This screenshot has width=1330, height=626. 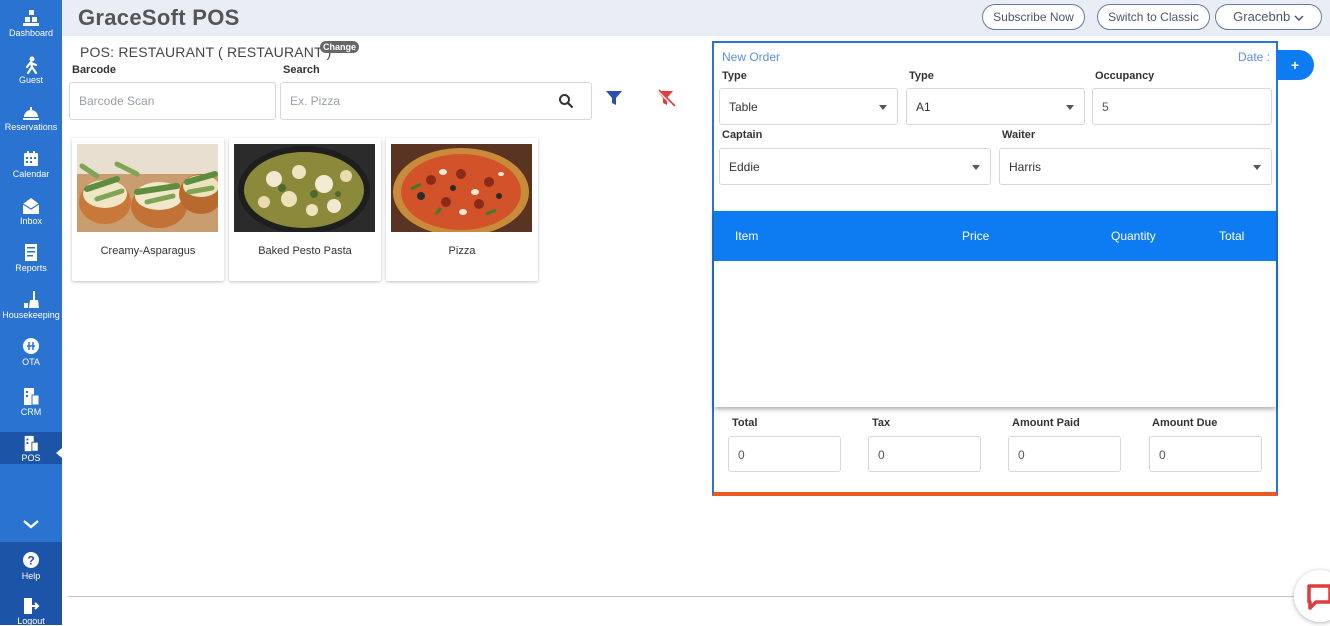 What do you see at coordinates (31, 569) in the screenshot?
I see `sidebar-item-help: ? Help` at bounding box center [31, 569].